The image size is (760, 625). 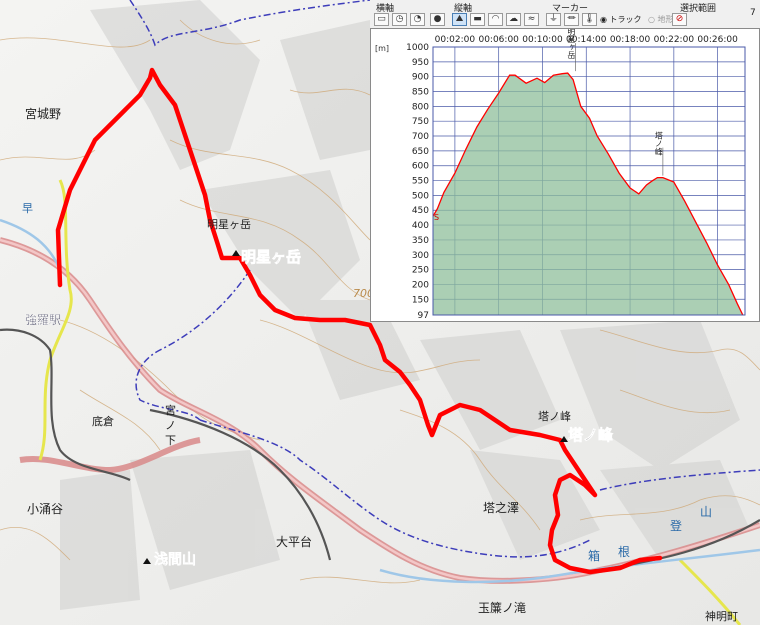 What do you see at coordinates (420, 271) in the screenshot?
I see `y-tick-label: 250` at bounding box center [420, 271].